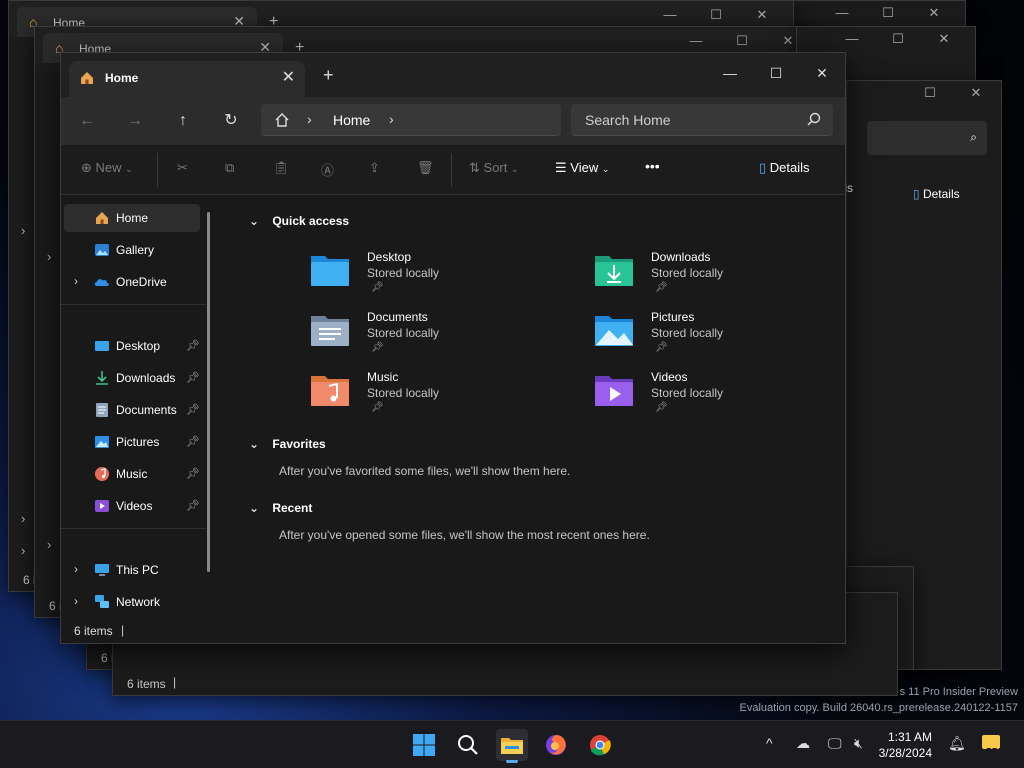  I want to click on quick-access-videos: Videos Stored locally 📌︎, so click(713, 398).